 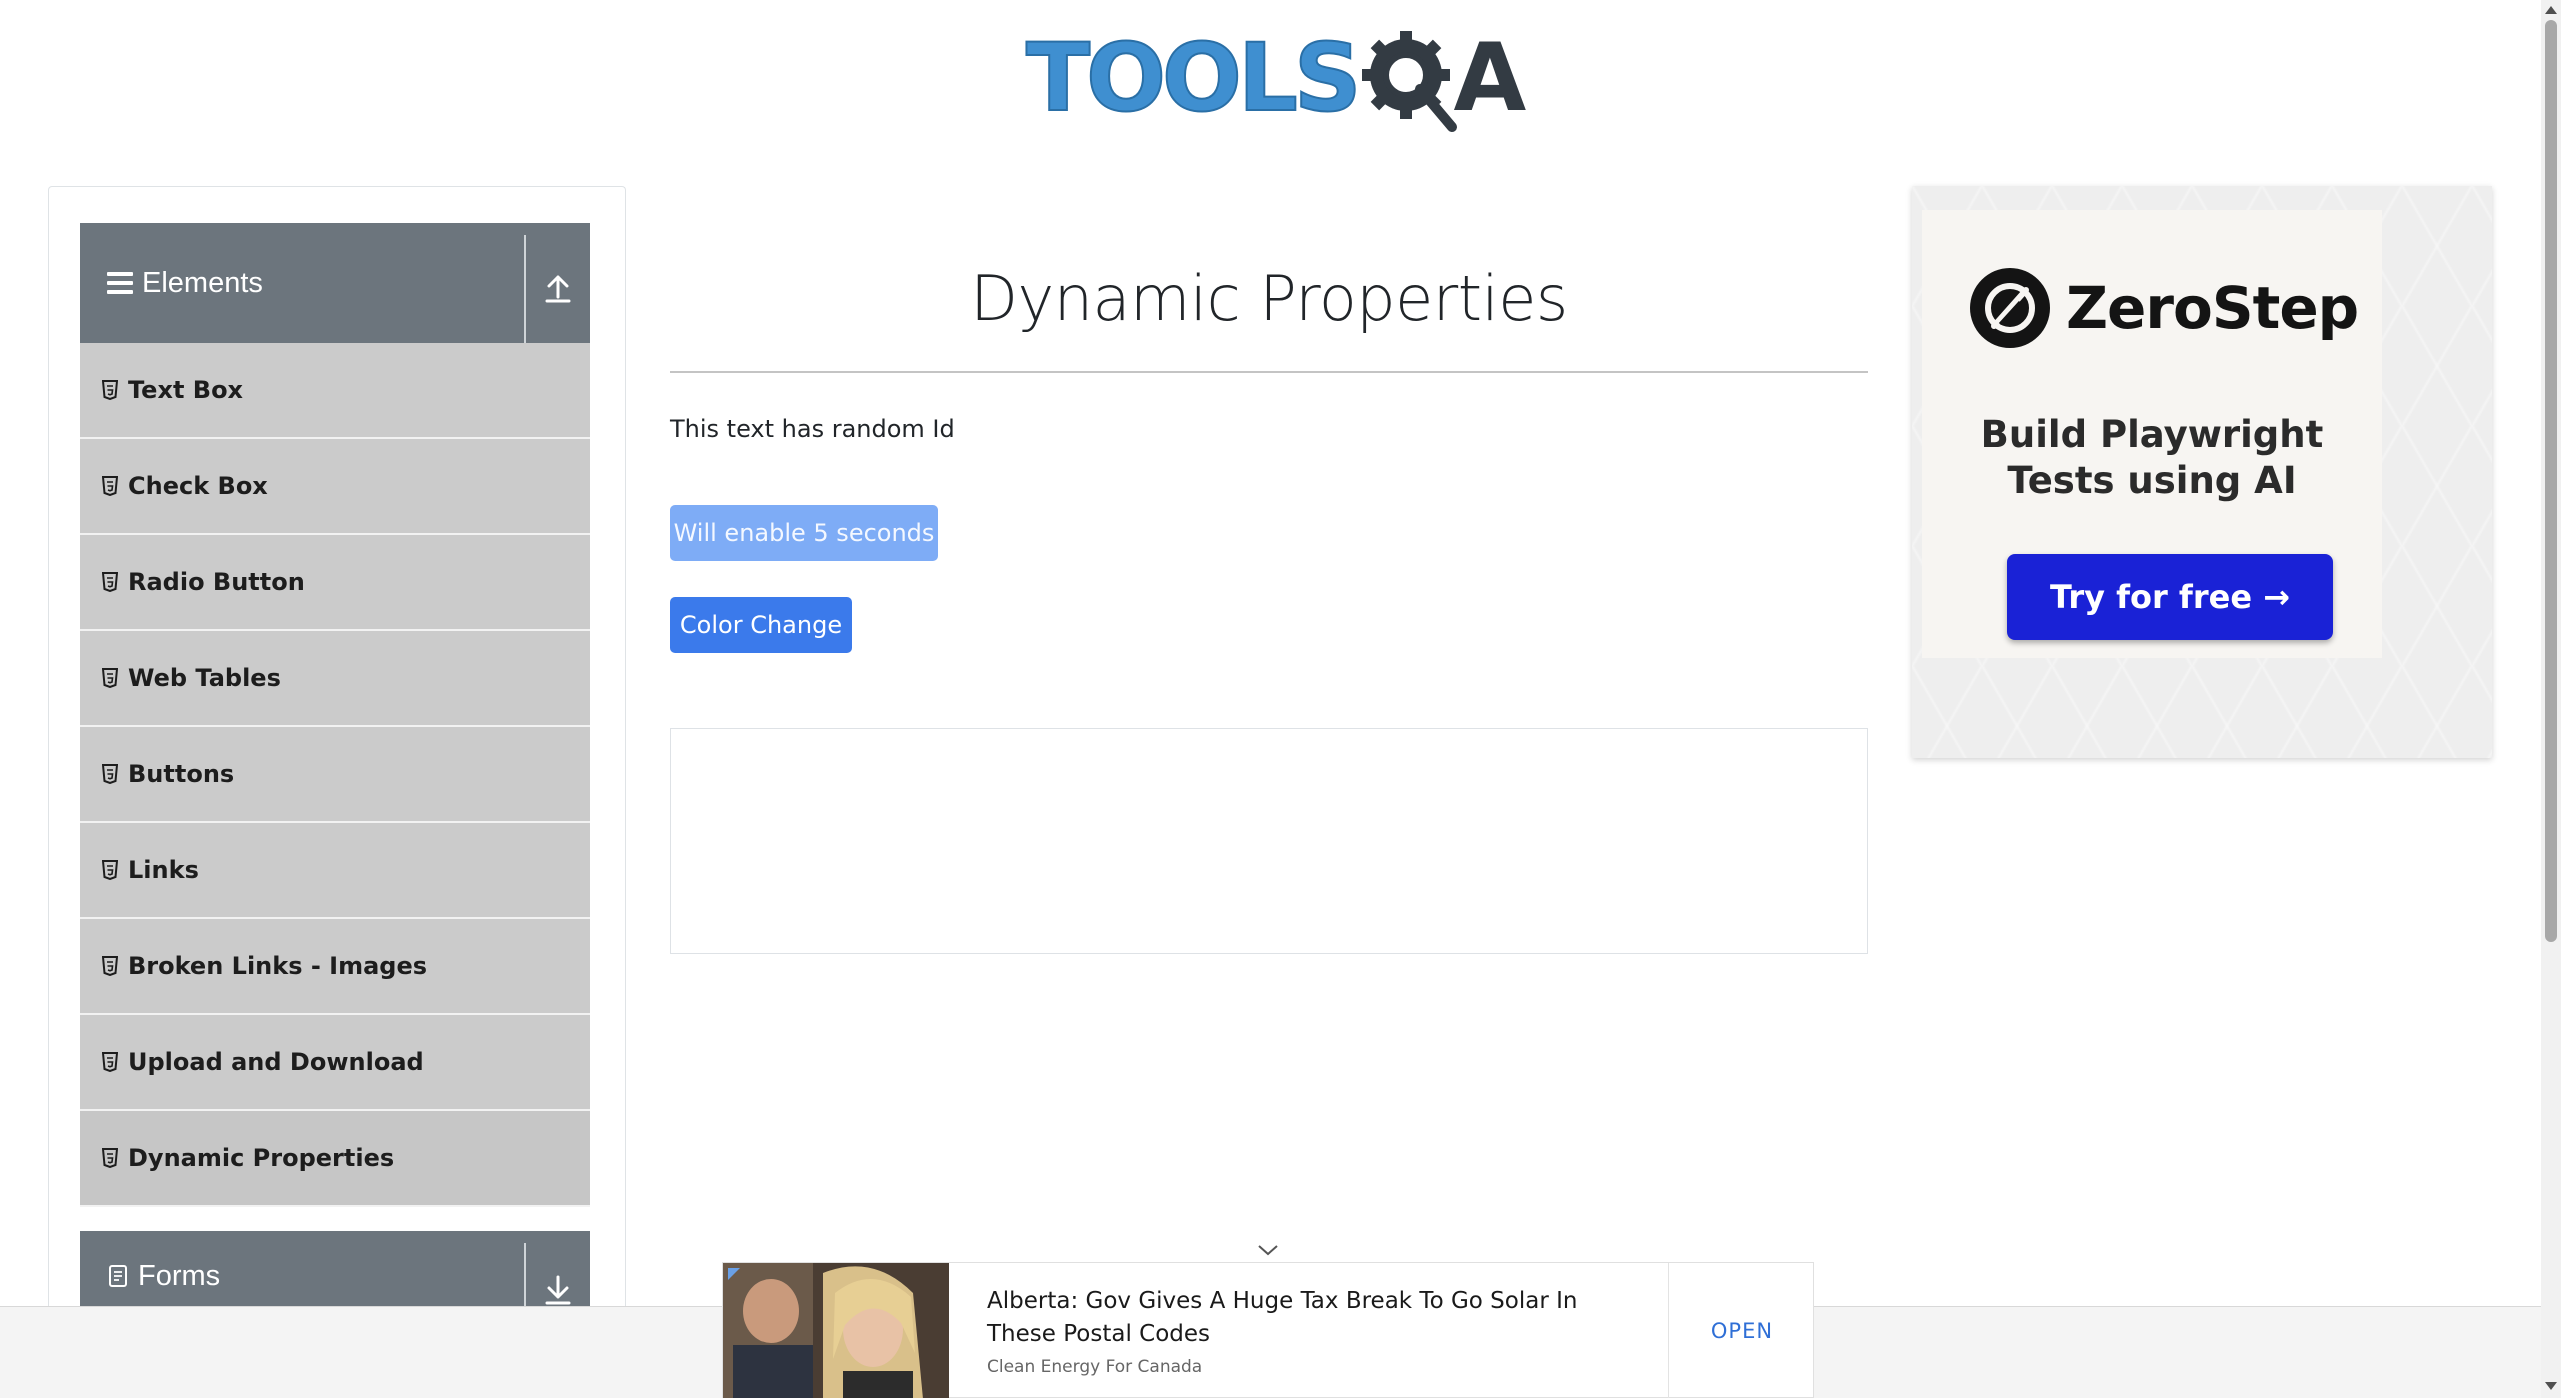 What do you see at coordinates (335, 283) in the screenshot?
I see `elements-group-header: Elements` at bounding box center [335, 283].